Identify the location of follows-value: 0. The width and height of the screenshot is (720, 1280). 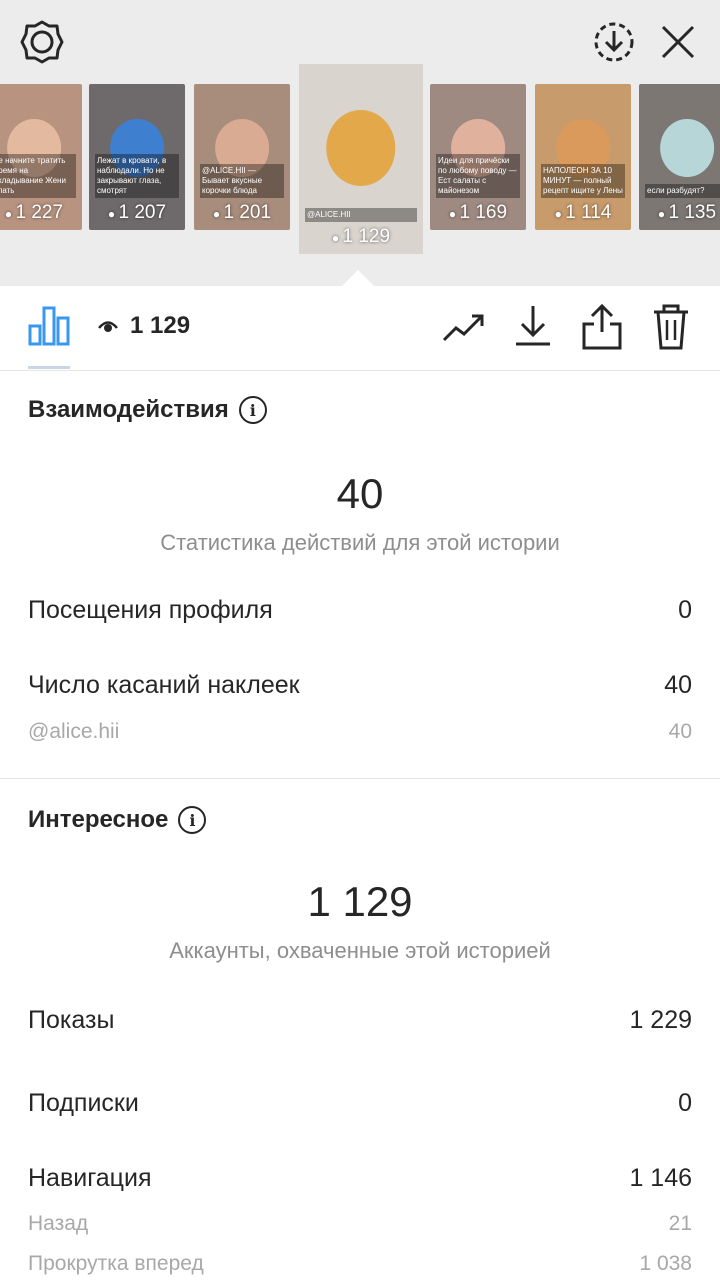
(685, 1103).